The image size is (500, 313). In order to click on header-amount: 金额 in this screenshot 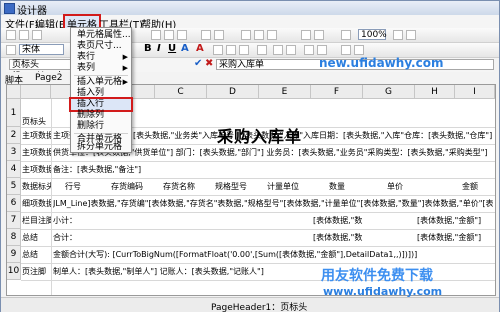, I will do `click(470, 186)`.